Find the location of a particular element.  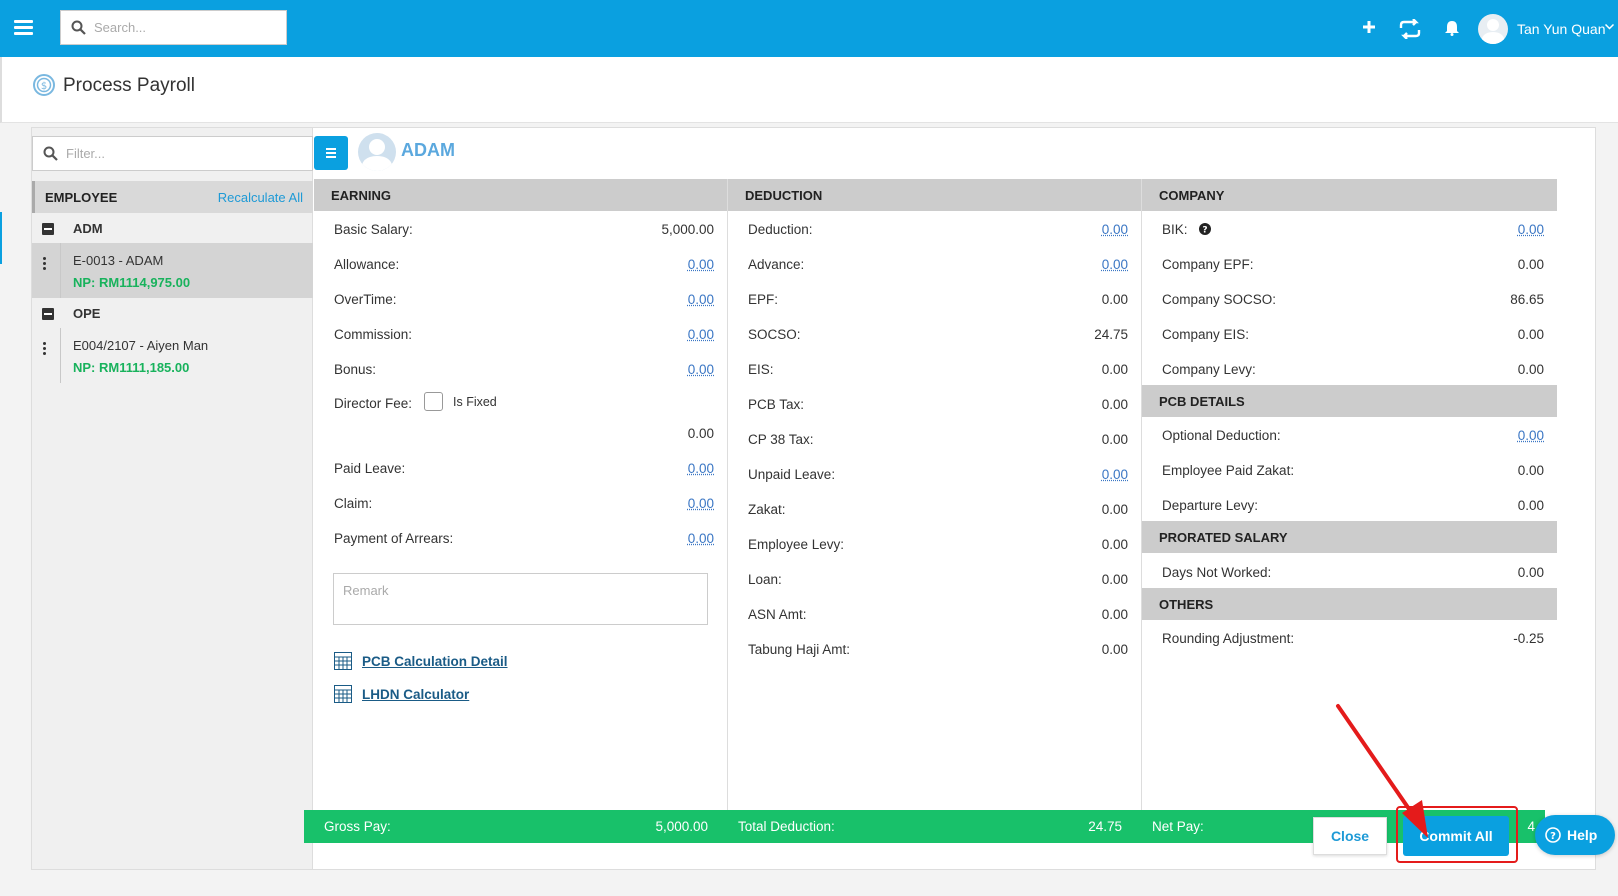

company-header-label: COMPANY is located at coordinates (1192, 195).